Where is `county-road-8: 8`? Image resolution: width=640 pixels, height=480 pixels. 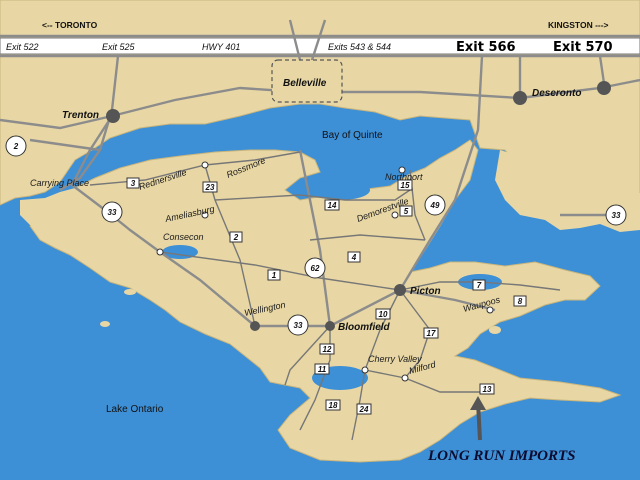 county-road-8: 8 is located at coordinates (520, 301).